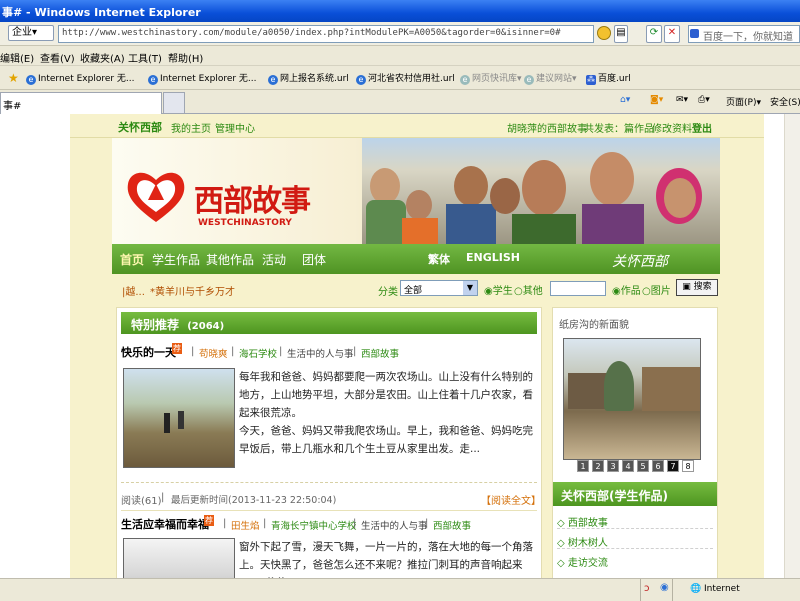 This screenshot has width=800, height=601. What do you see at coordinates (145, 57) in the screenshot?
I see `menu-tools: 工具(T)` at bounding box center [145, 57].